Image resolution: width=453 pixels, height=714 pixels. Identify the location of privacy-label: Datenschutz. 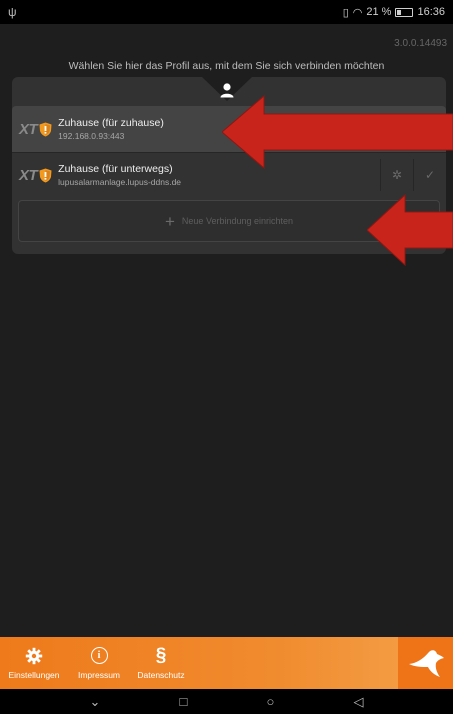
(161, 674).